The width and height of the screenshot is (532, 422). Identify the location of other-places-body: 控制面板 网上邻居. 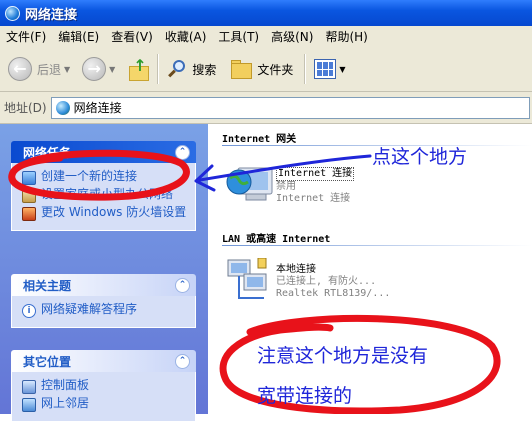
(103, 397).